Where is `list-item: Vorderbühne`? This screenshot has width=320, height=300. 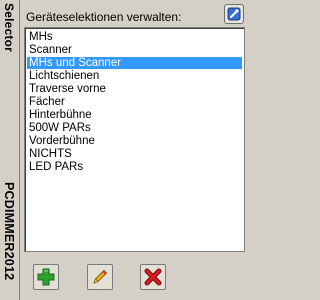
list-item: Vorderbühne is located at coordinates (134, 141).